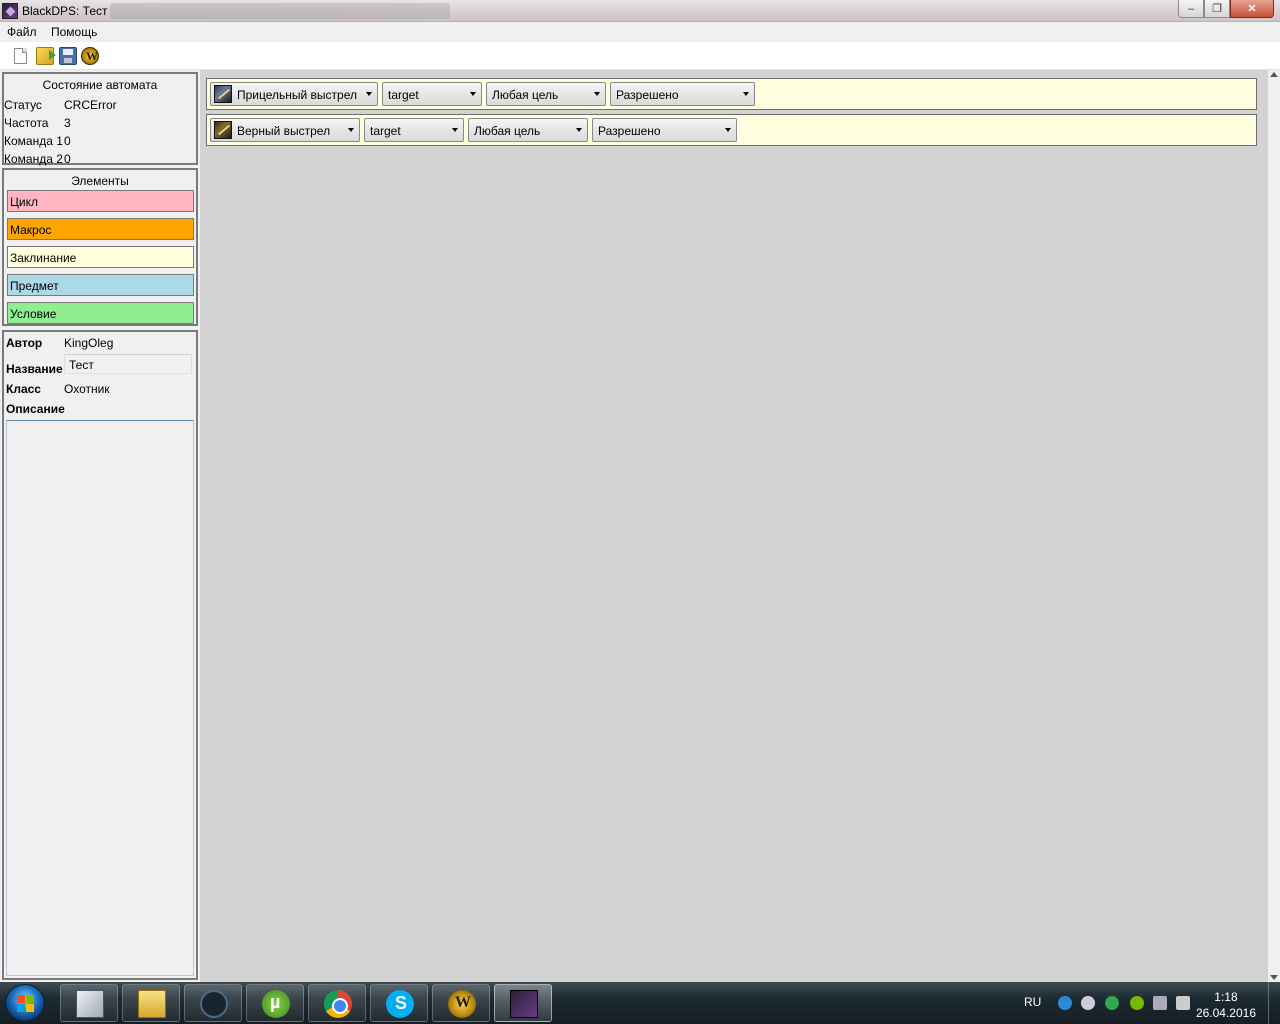  I want to click on folder-icon, so click(152, 1004).